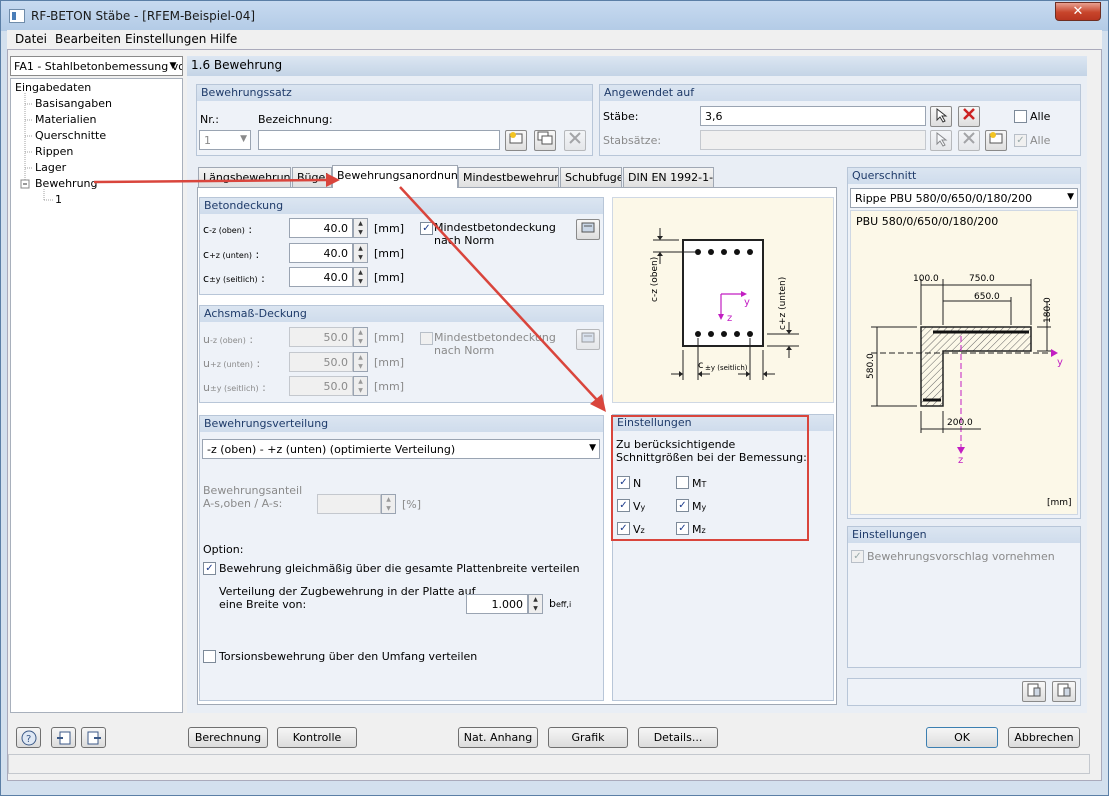  What do you see at coordinates (321, 228) in the screenshot?
I see `cz-oben-input: 40.0` at bounding box center [321, 228].